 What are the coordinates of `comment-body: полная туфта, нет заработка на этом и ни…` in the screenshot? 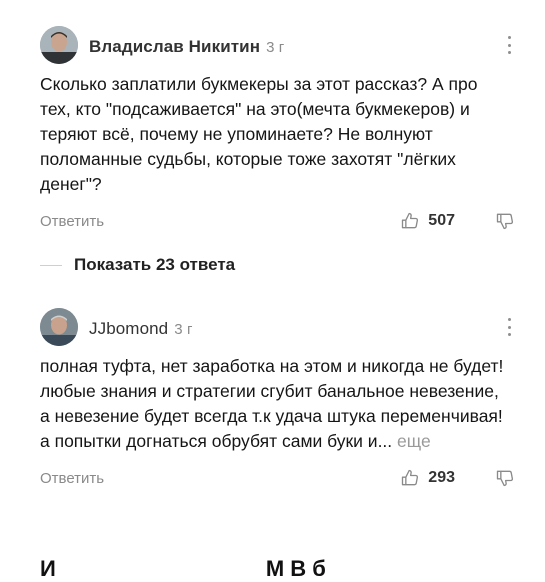 It's located at (272, 403).